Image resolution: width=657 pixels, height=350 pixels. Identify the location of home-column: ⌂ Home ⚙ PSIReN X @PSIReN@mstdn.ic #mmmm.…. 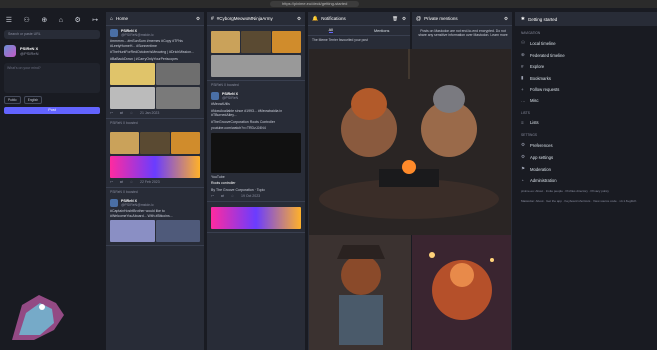
(155, 181).